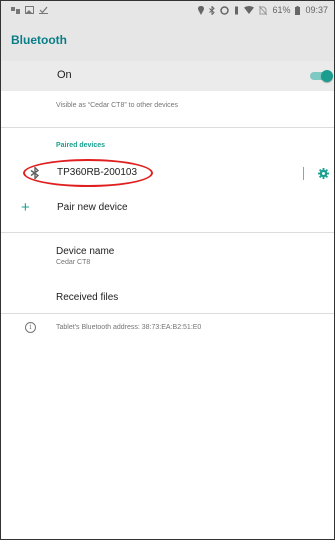  What do you see at coordinates (237, 10) in the screenshot?
I see `vibrate-icon` at bounding box center [237, 10].